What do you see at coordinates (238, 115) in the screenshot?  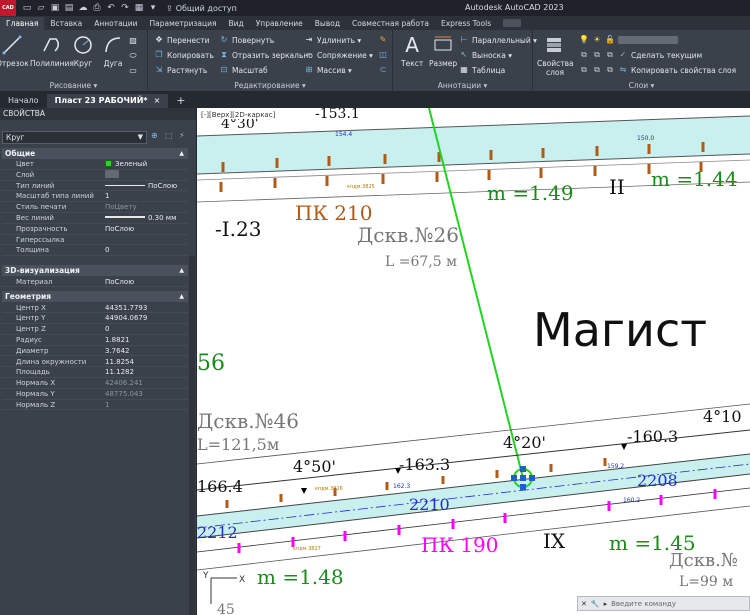 I see `viewport-controls: [-][Верх][2D-каркас]` at bounding box center [238, 115].